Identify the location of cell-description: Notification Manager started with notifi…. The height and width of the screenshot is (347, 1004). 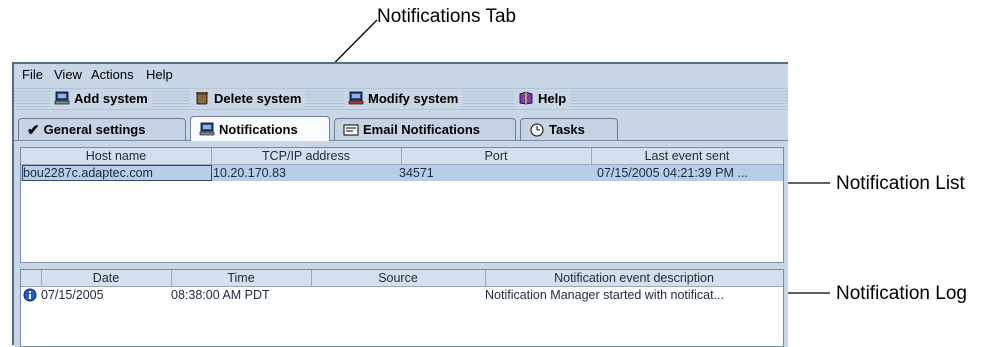
(605, 295).